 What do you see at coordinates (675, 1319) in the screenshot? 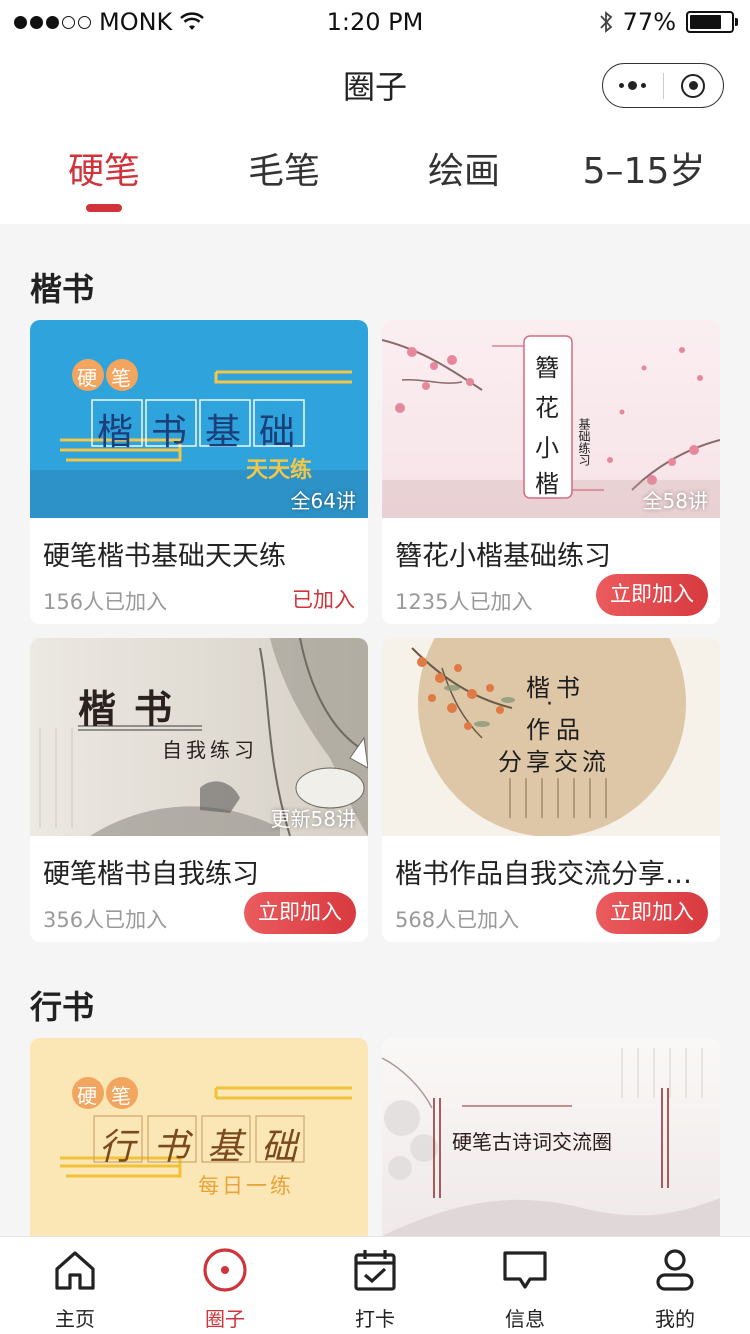
I see `tabbar-label: 我的` at bounding box center [675, 1319].